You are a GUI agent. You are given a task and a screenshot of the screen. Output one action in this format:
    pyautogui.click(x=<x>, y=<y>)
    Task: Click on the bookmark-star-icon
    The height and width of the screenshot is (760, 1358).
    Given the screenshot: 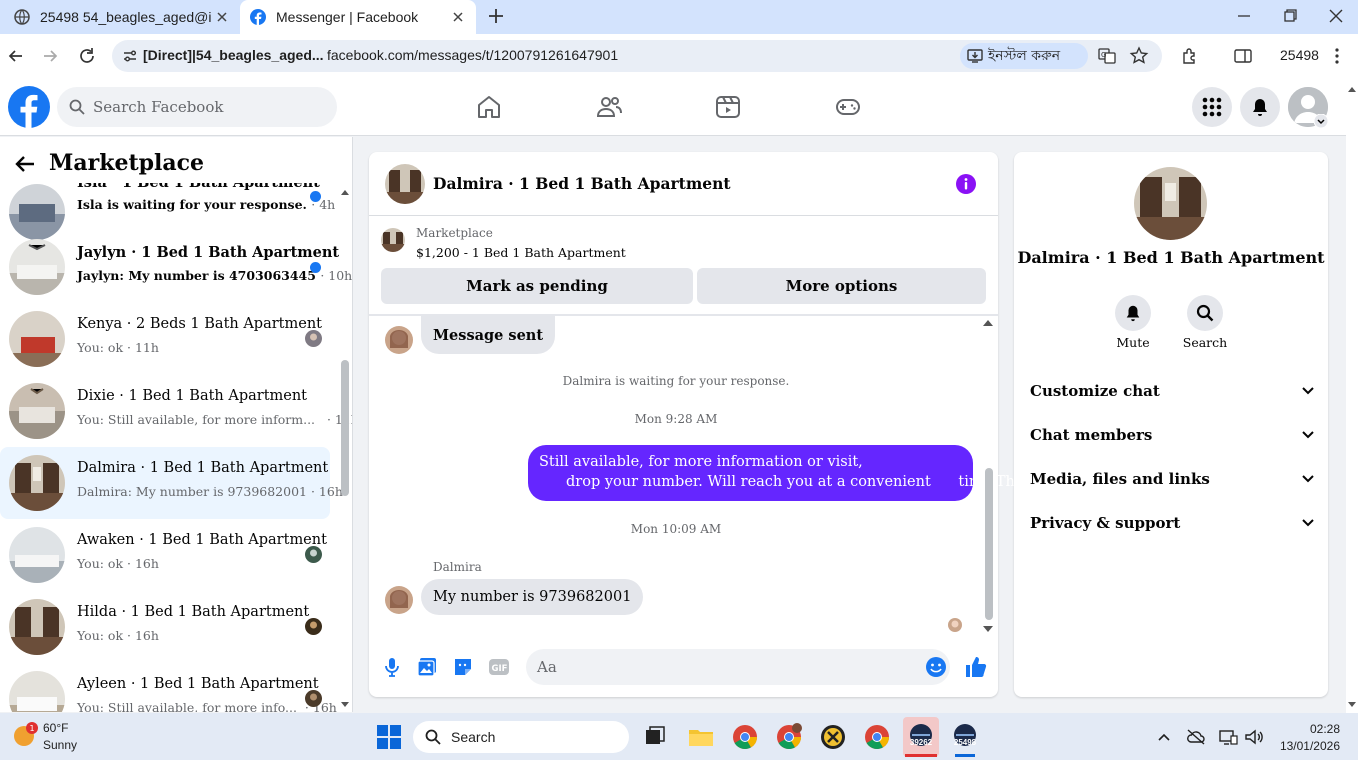 What is the action you would take?
    pyautogui.click(x=1139, y=56)
    